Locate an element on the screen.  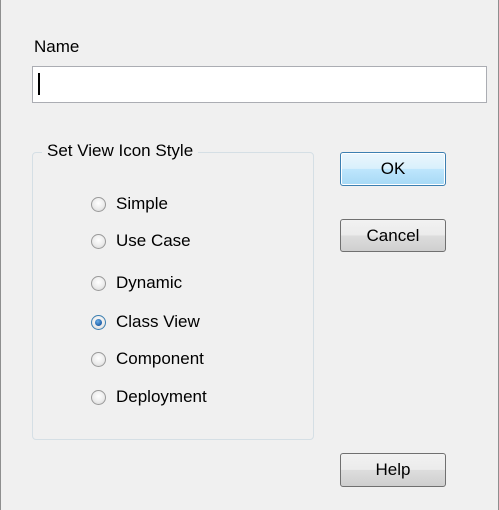
radio-dynamic: Dynamic is located at coordinates (136, 283).